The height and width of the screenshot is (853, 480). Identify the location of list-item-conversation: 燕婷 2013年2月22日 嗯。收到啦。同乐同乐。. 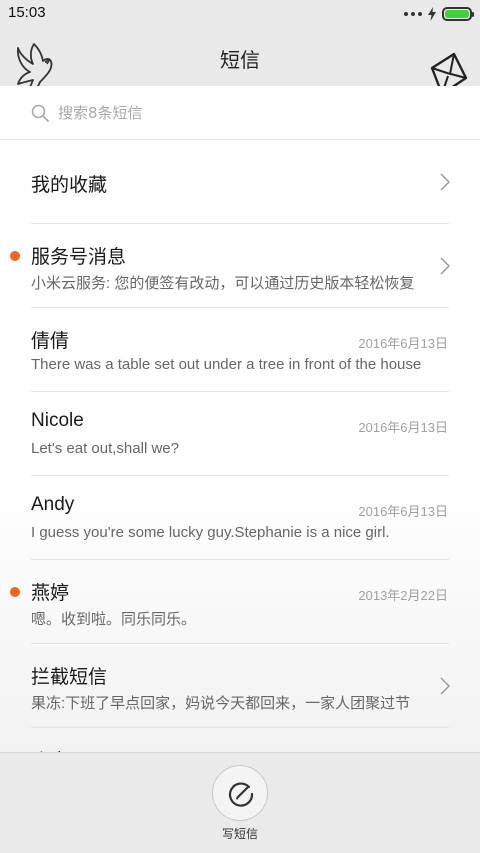
(240, 602).